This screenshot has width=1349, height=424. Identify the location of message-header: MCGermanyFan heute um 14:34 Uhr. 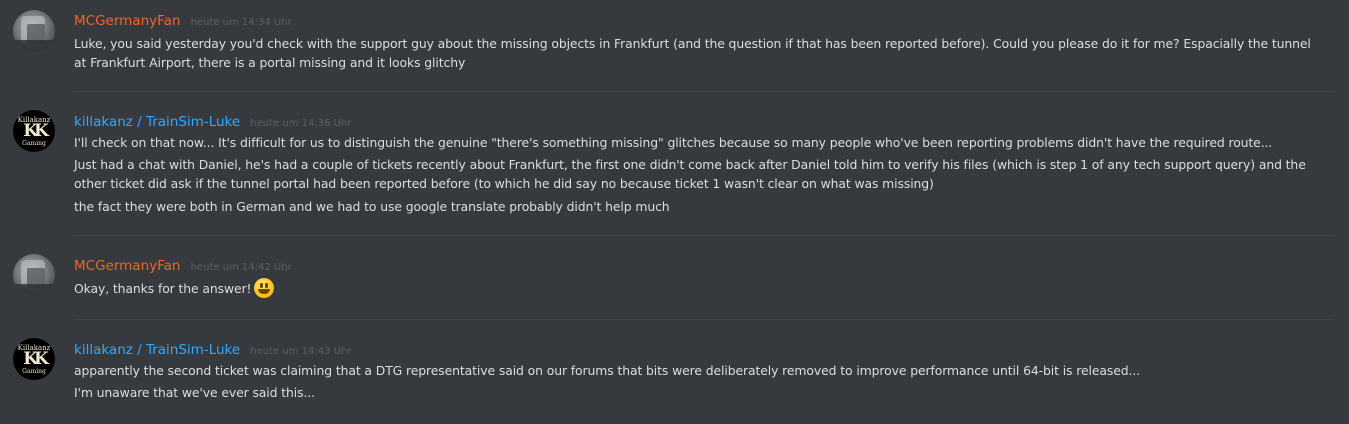
(183, 19).